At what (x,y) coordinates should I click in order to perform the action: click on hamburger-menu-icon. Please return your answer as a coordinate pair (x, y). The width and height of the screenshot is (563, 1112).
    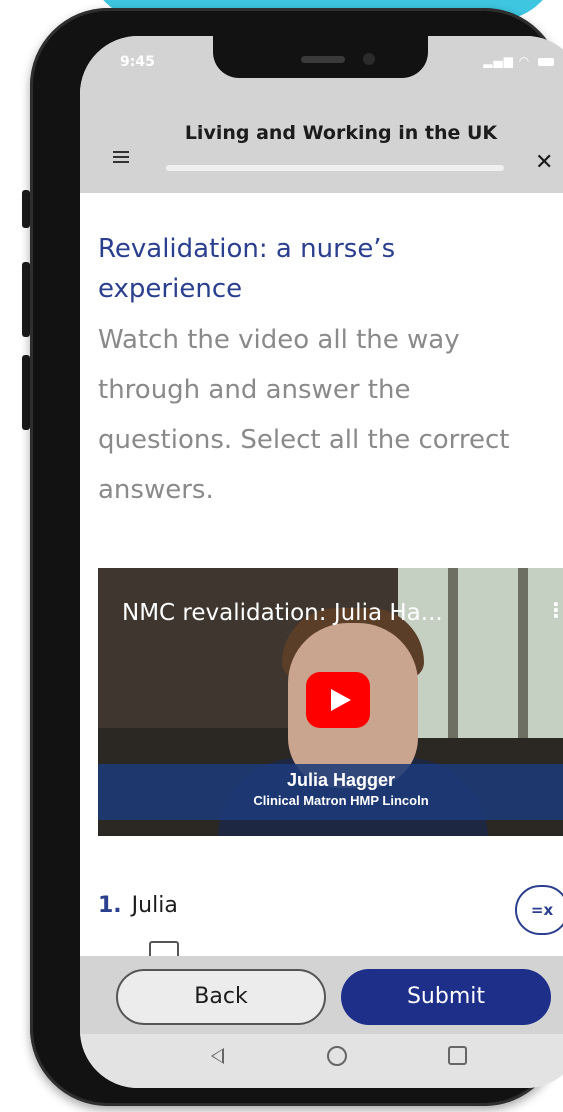
    Looking at the image, I should click on (121, 156).